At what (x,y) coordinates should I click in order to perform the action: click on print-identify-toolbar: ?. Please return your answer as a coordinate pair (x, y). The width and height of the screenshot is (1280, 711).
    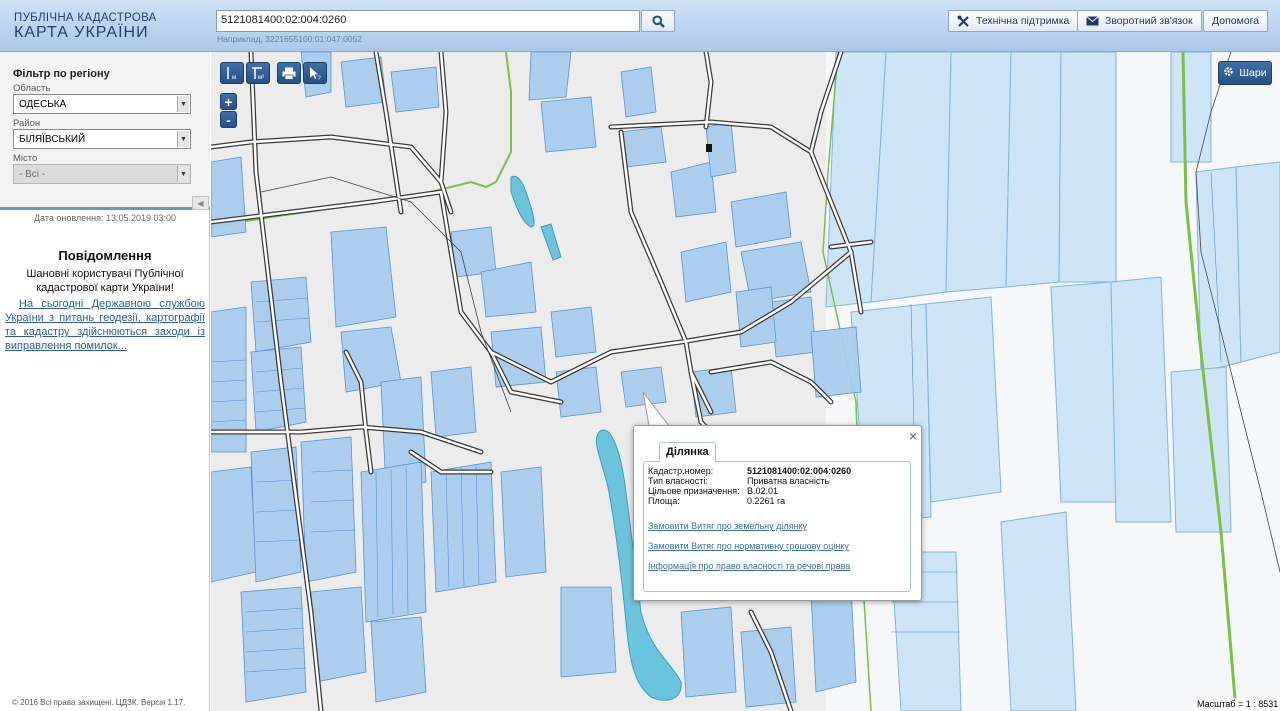
    Looking at the image, I should click on (302, 73).